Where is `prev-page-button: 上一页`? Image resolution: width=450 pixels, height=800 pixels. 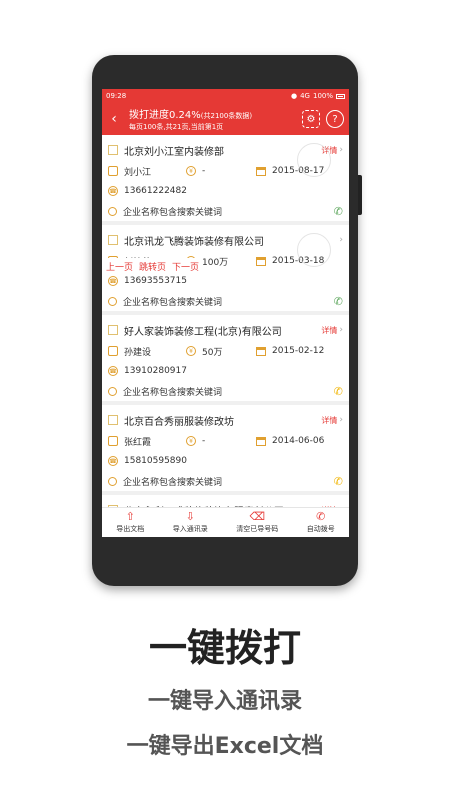
prev-page-button: 上一页 is located at coordinates (119, 266).